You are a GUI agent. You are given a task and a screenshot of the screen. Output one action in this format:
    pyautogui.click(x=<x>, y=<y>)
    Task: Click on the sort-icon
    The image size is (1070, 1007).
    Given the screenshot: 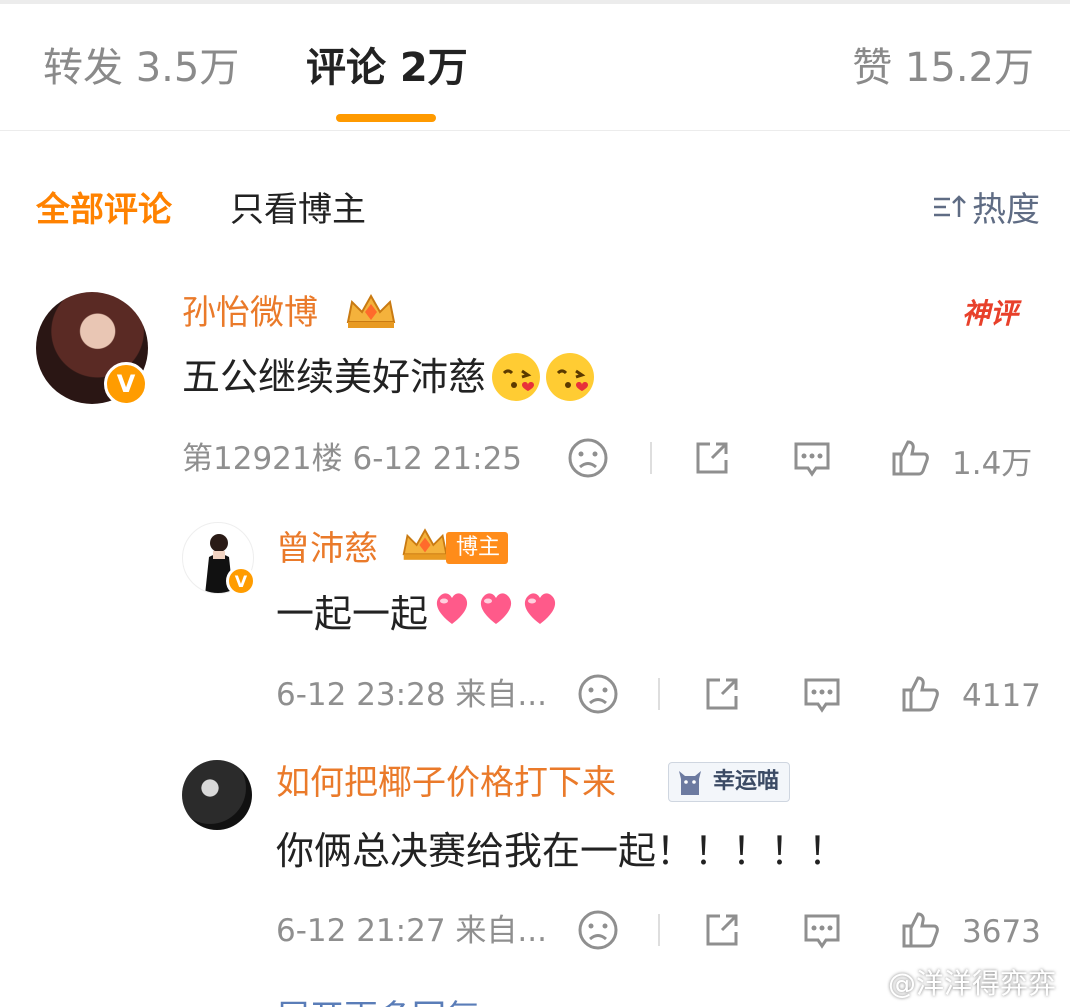 What is the action you would take?
    pyautogui.click(x=949, y=210)
    